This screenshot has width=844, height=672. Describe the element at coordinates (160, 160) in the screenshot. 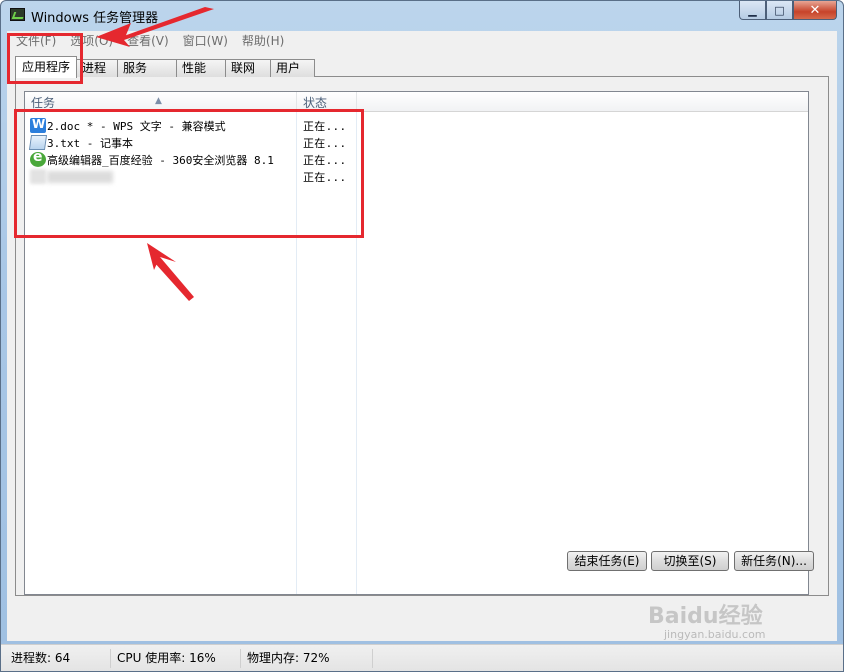

I see `task-name: 高级编辑器_百度经验 - 360安全浏览器 8.1` at that location.